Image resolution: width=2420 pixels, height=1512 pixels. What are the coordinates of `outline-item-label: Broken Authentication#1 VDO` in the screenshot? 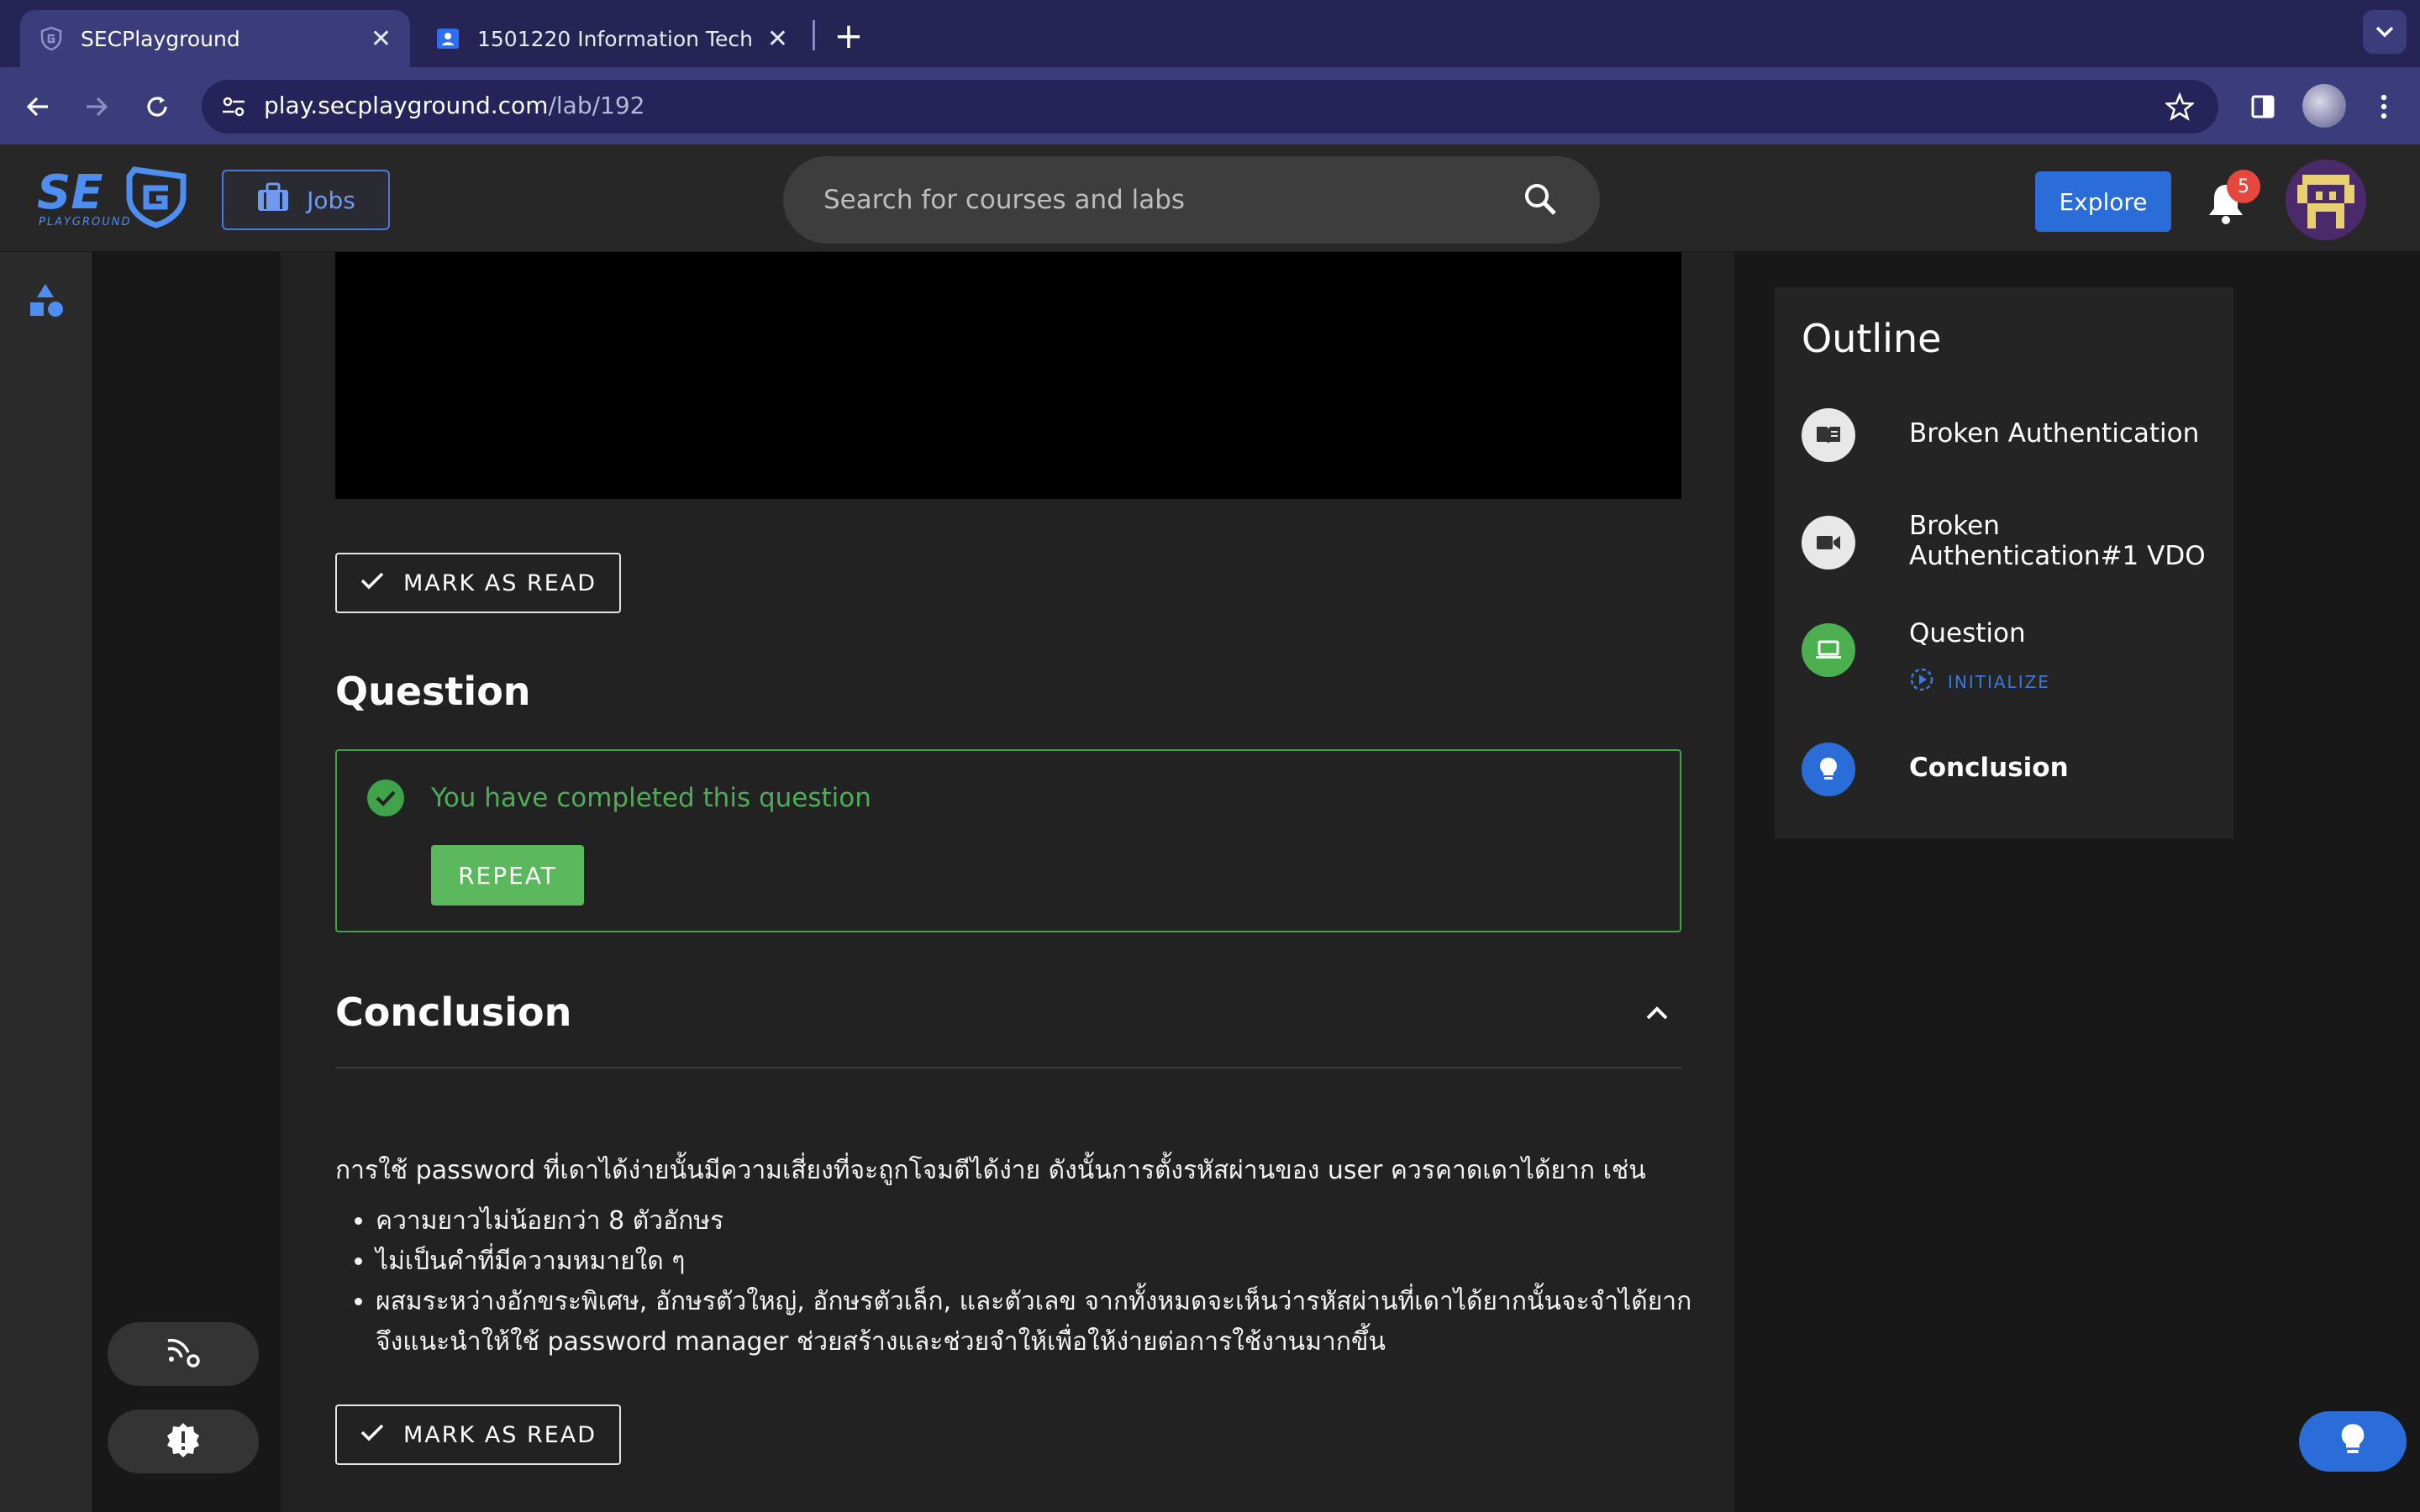 It's located at (2057, 541).